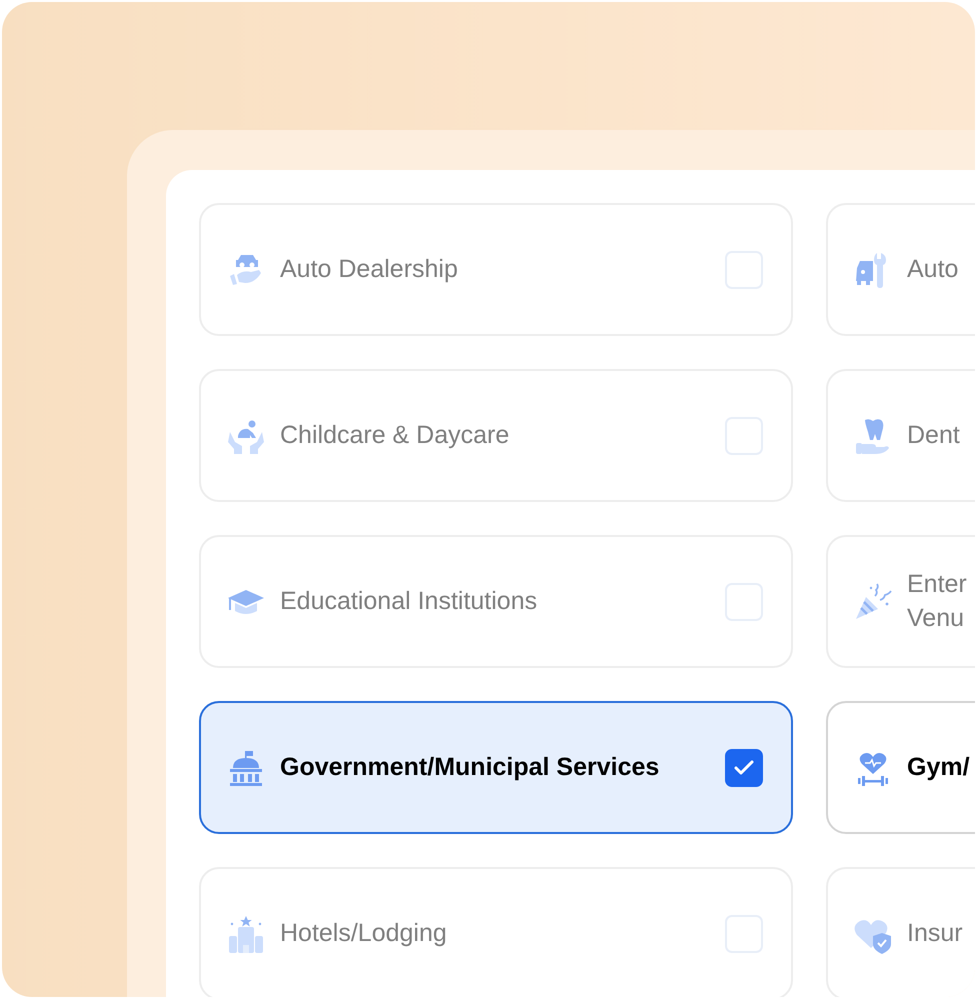 The width and height of the screenshot is (977, 999). What do you see at coordinates (496, 932) in the screenshot?
I see `category-card: Hotels/Lodging` at bounding box center [496, 932].